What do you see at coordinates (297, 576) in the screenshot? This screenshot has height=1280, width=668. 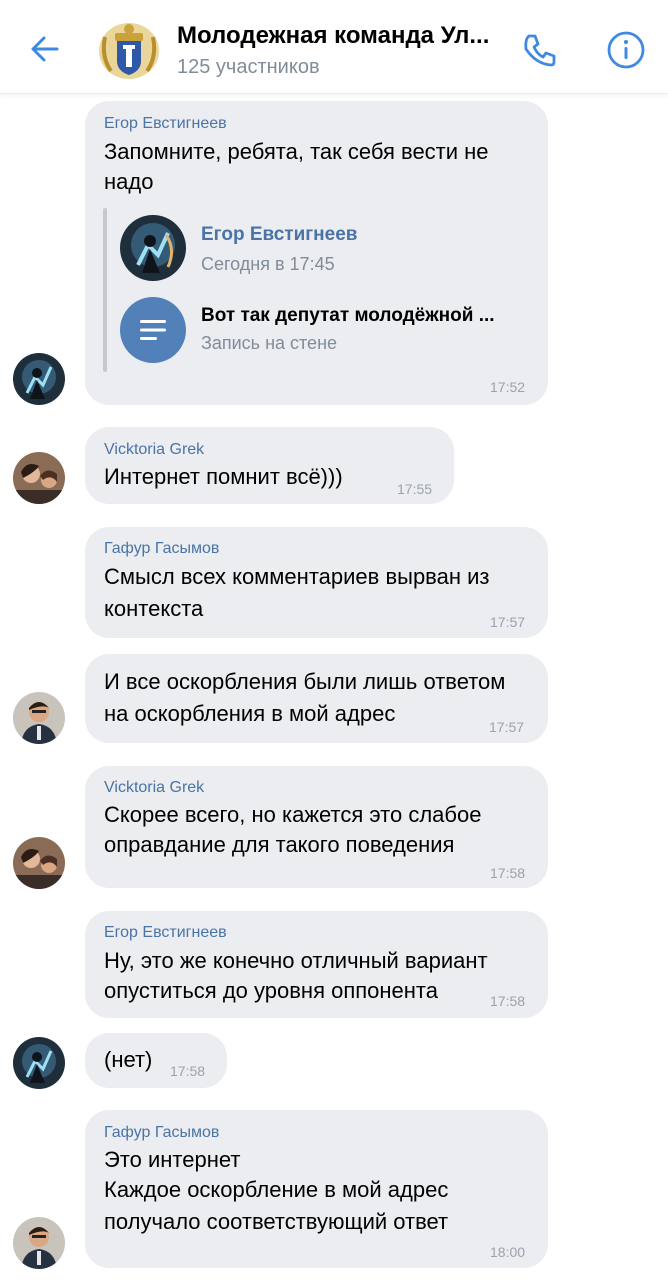 I see `message-text: Смысл всех комментариев вырван из` at bounding box center [297, 576].